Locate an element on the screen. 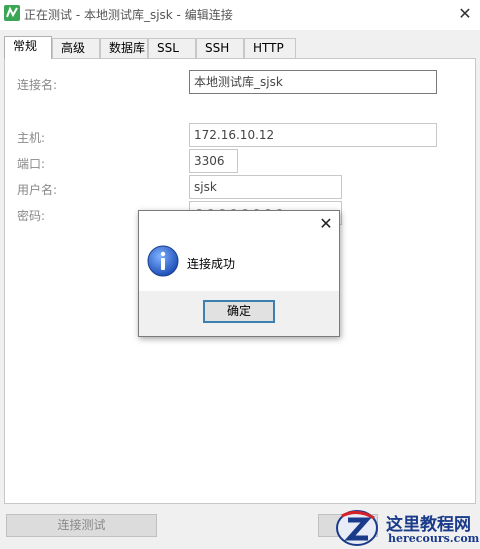 This screenshot has width=480, height=549. port-input: 3306 is located at coordinates (213, 161).